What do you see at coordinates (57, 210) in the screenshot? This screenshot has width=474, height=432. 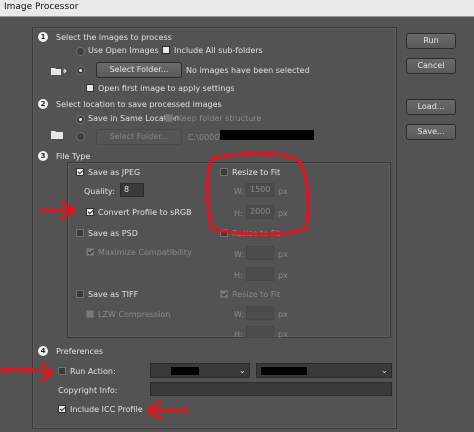 I see `convert-profile-arrow-annotation` at bounding box center [57, 210].